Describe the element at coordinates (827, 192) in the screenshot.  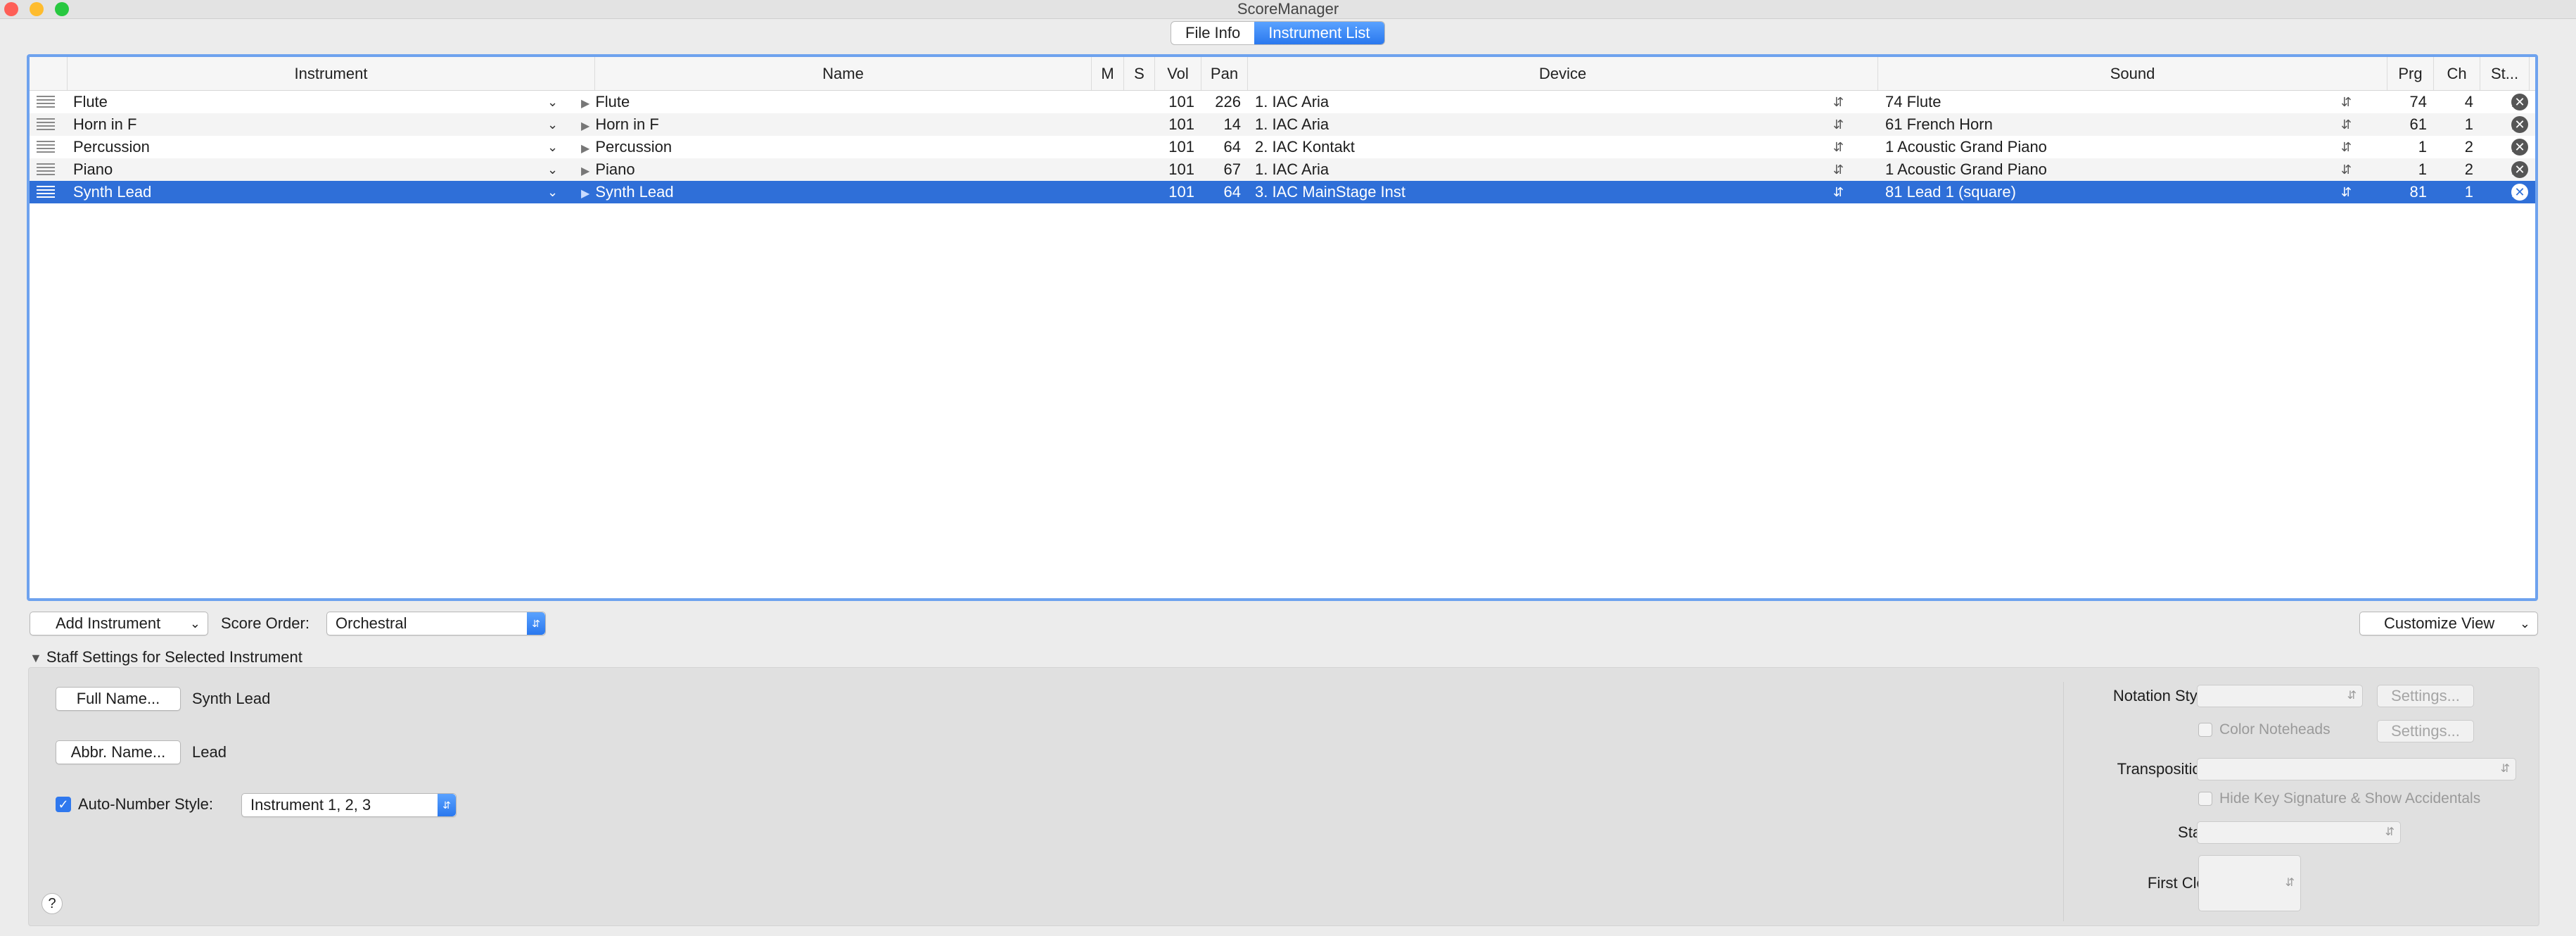
I see `name-cell: ▶ Synth Lead` at that location.